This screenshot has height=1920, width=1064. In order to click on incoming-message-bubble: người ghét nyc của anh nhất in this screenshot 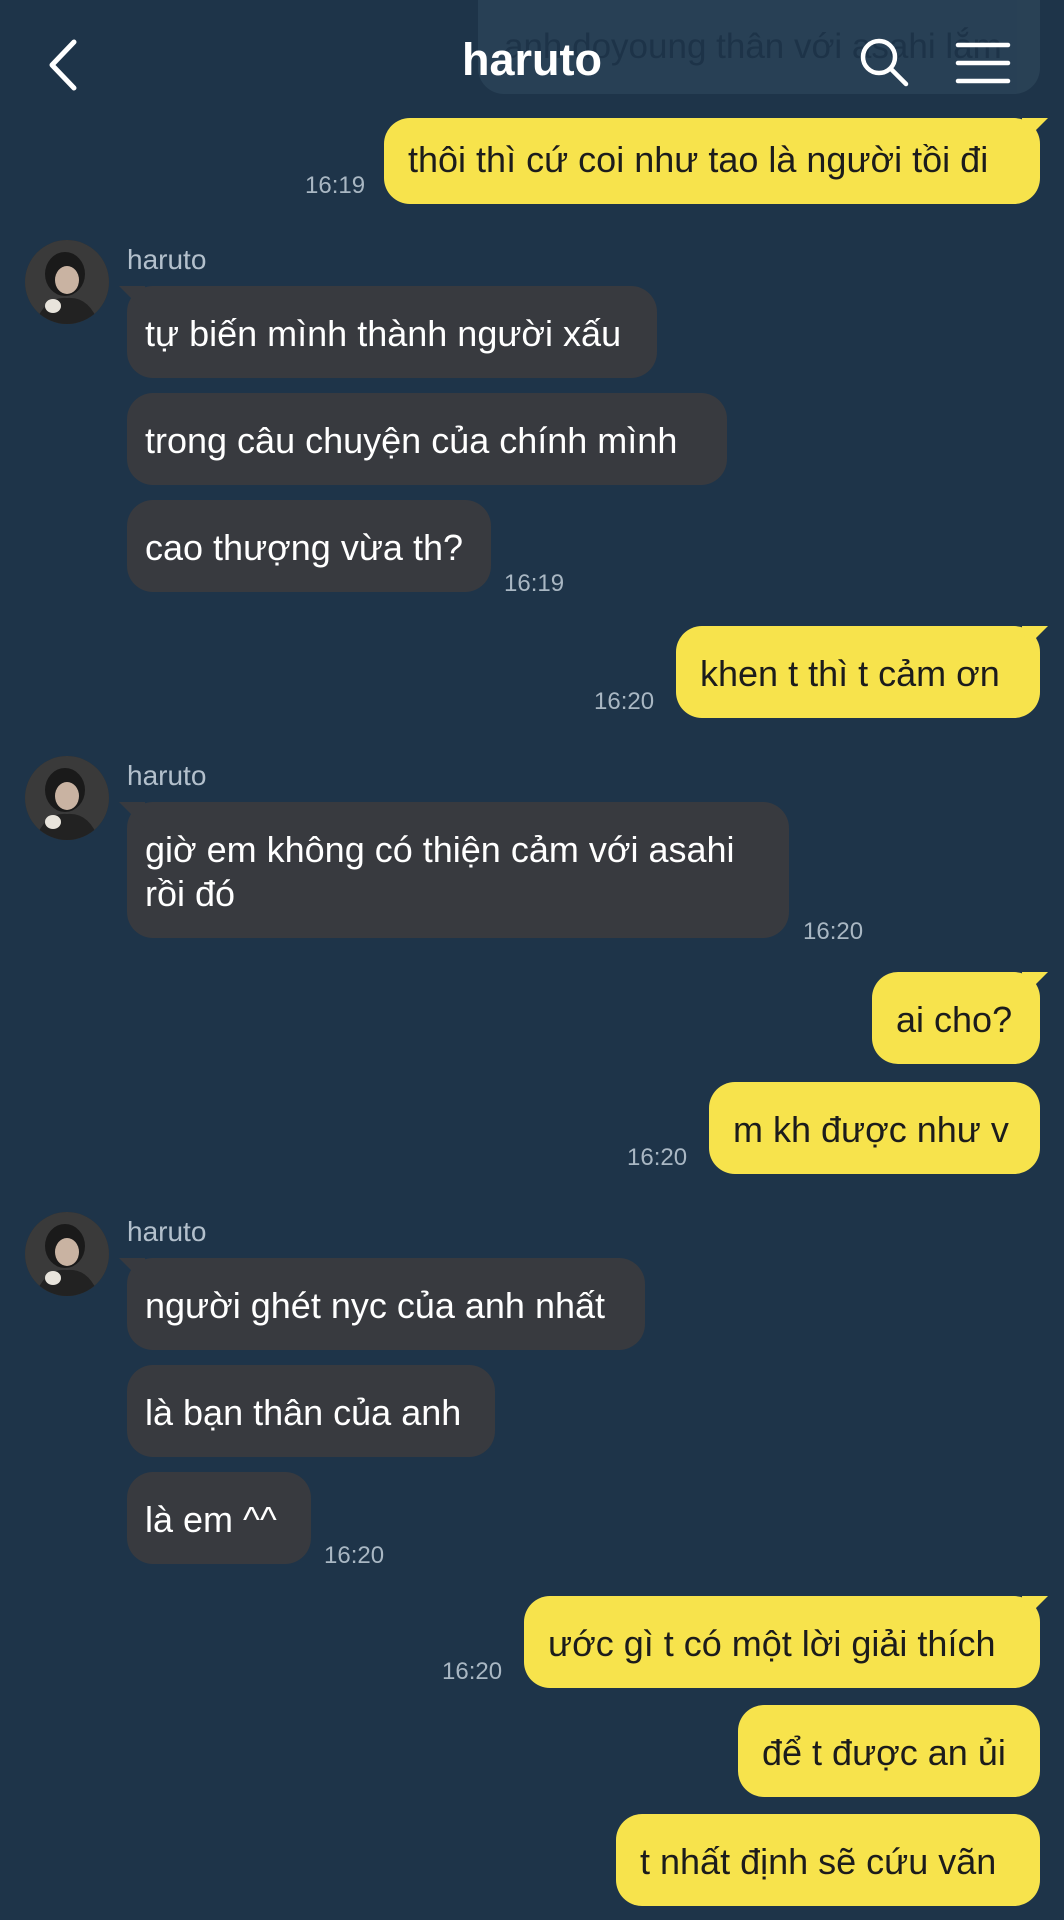, I will do `click(386, 1304)`.